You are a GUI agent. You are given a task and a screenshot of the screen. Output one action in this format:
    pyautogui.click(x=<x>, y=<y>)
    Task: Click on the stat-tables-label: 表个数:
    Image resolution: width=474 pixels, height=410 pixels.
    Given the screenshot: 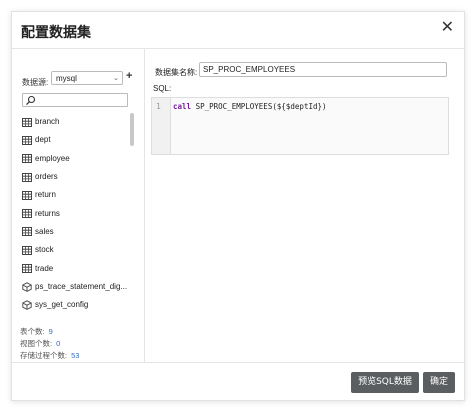 What is the action you would take?
    pyautogui.click(x=32, y=331)
    